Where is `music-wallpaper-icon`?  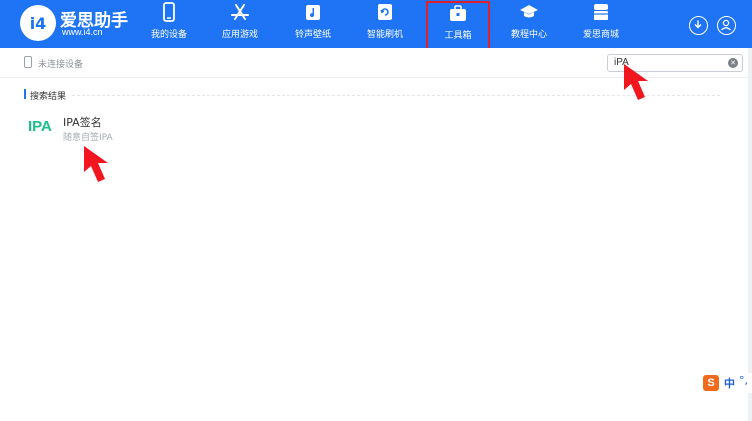
music-wallpaper-icon is located at coordinates (313, 12).